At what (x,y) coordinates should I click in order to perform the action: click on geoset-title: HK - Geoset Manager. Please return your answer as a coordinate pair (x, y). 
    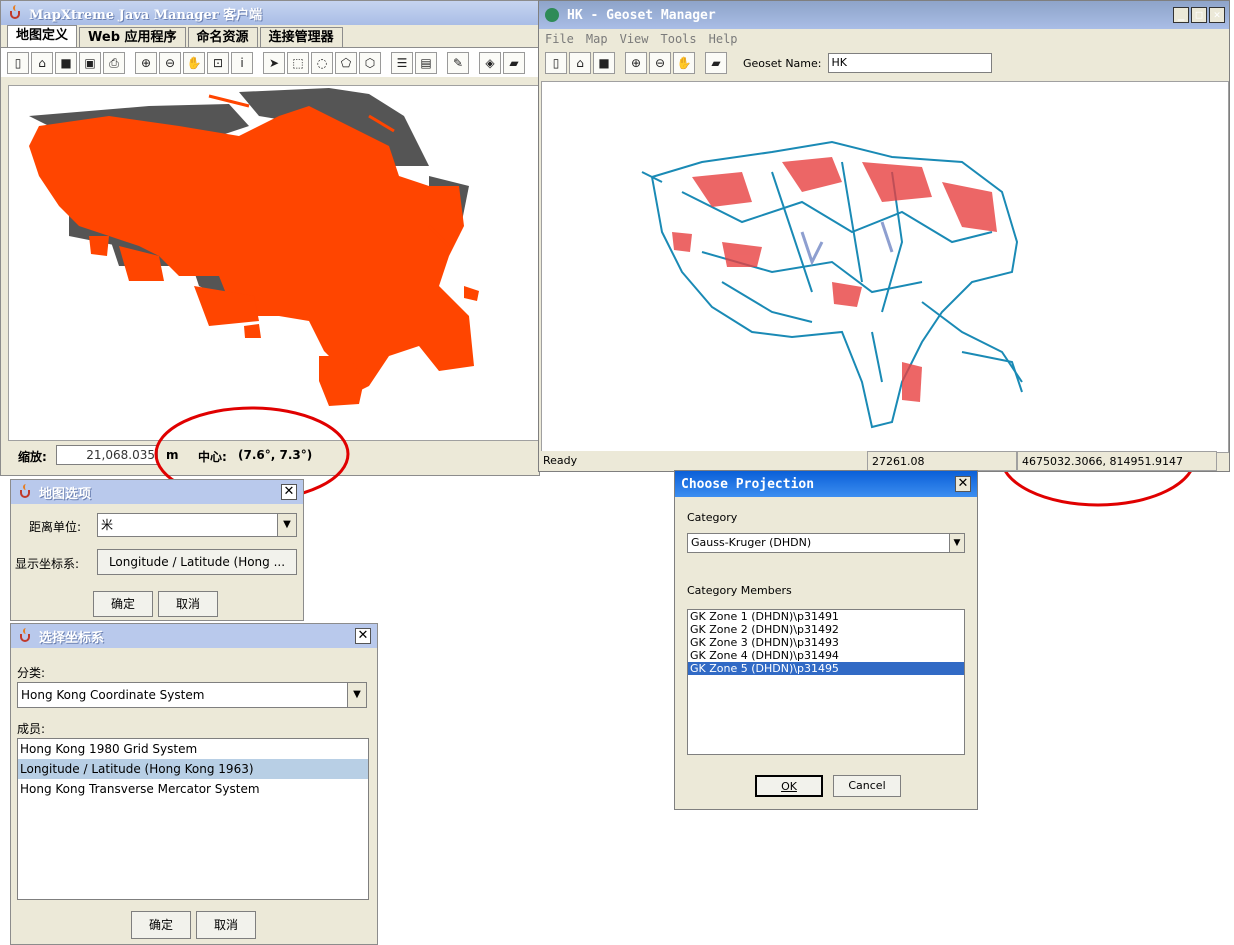
    Looking at the image, I should click on (641, 15).